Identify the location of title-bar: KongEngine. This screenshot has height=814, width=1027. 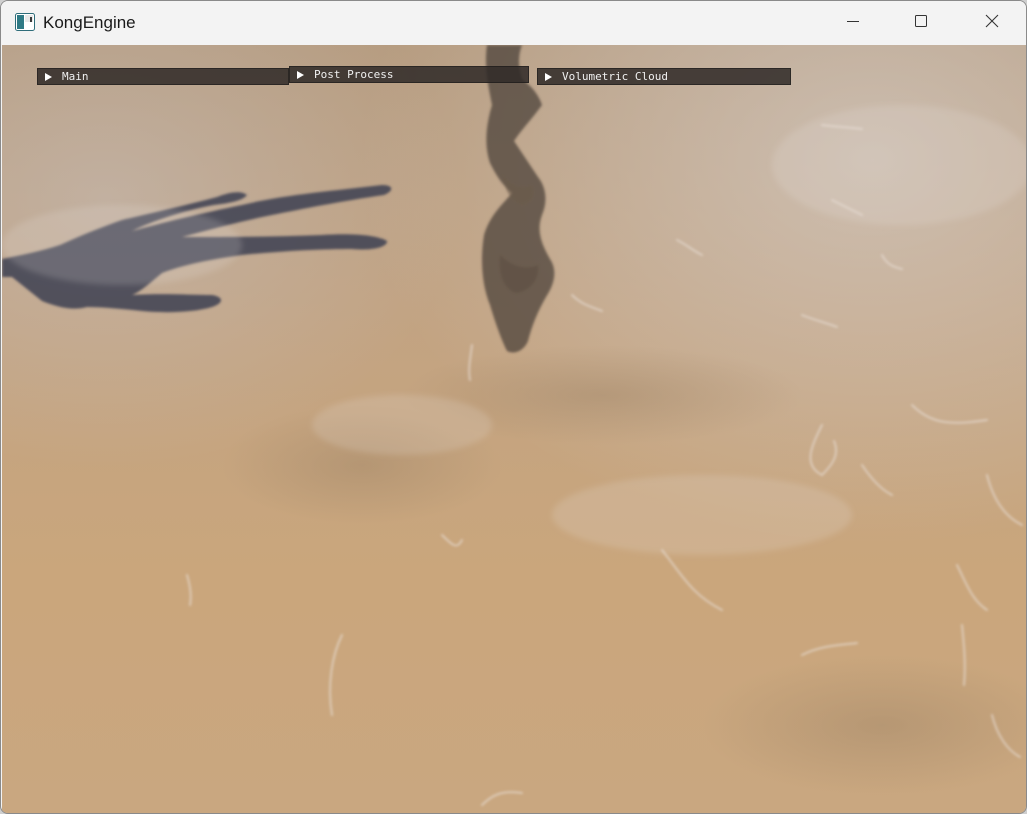
(513, 23).